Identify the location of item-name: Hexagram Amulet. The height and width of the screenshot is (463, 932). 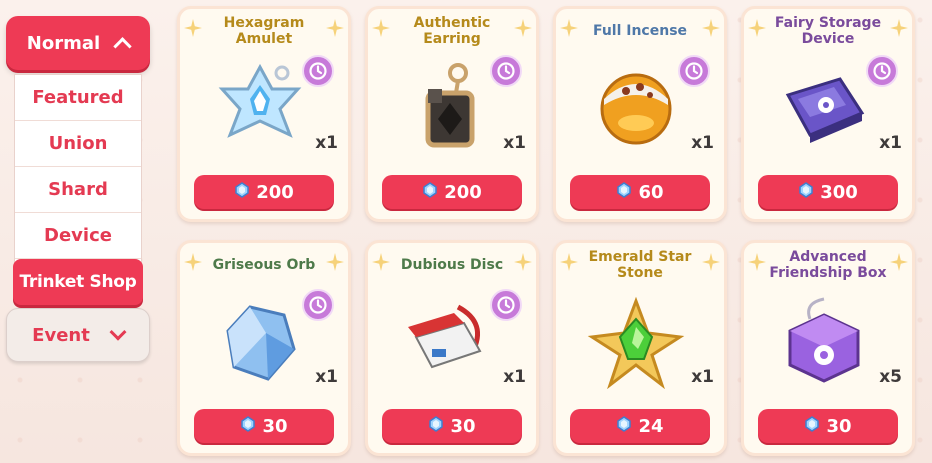
(264, 31).